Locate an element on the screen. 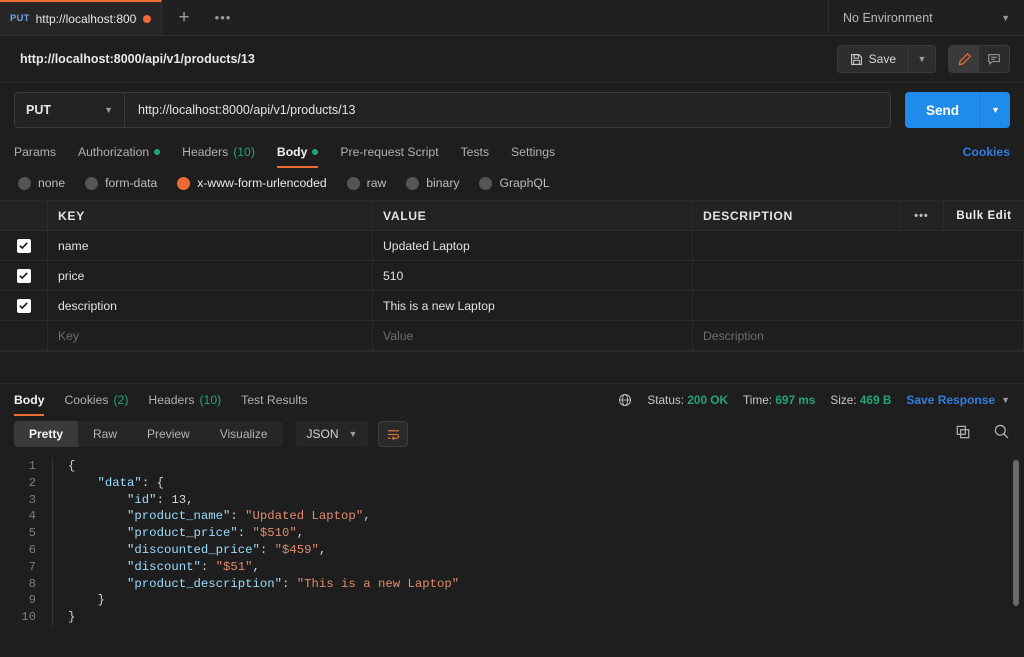 This screenshot has width=1024, height=657. body-type-label: form-data is located at coordinates (131, 183).